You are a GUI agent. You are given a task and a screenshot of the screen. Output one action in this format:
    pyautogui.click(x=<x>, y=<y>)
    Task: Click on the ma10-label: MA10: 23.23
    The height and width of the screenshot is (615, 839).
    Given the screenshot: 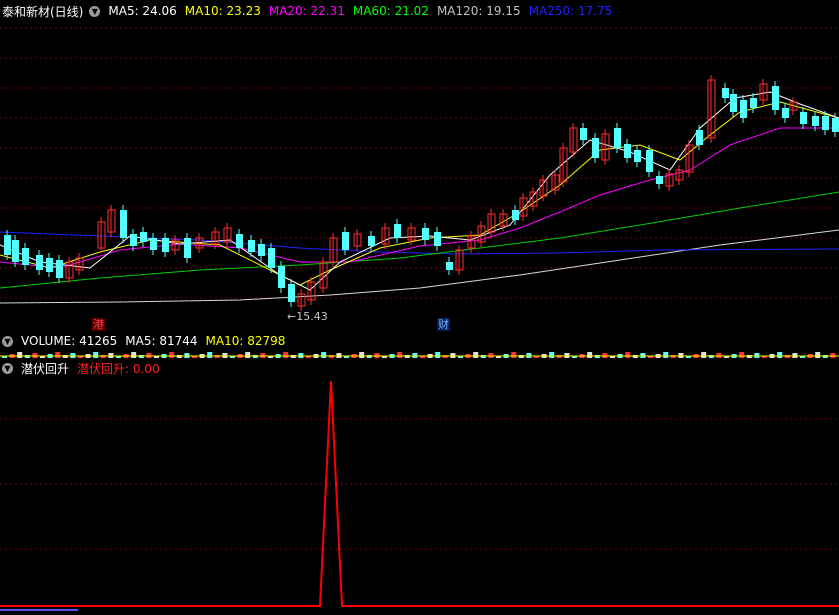 What is the action you would take?
    pyautogui.click(x=222, y=11)
    